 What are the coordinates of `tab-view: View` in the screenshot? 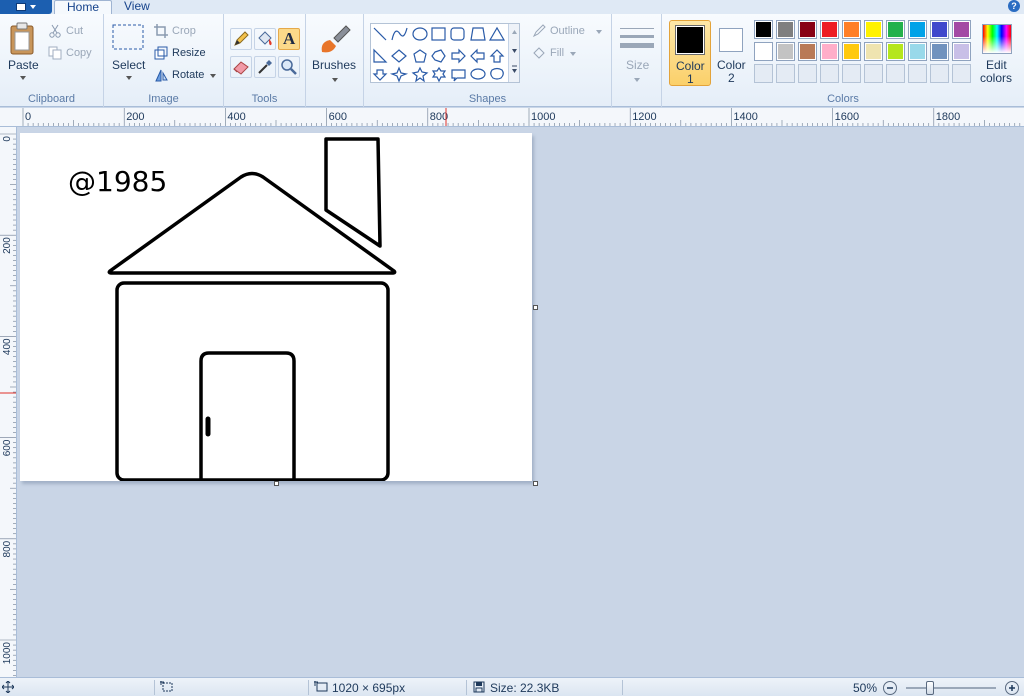 It's located at (137, 7).